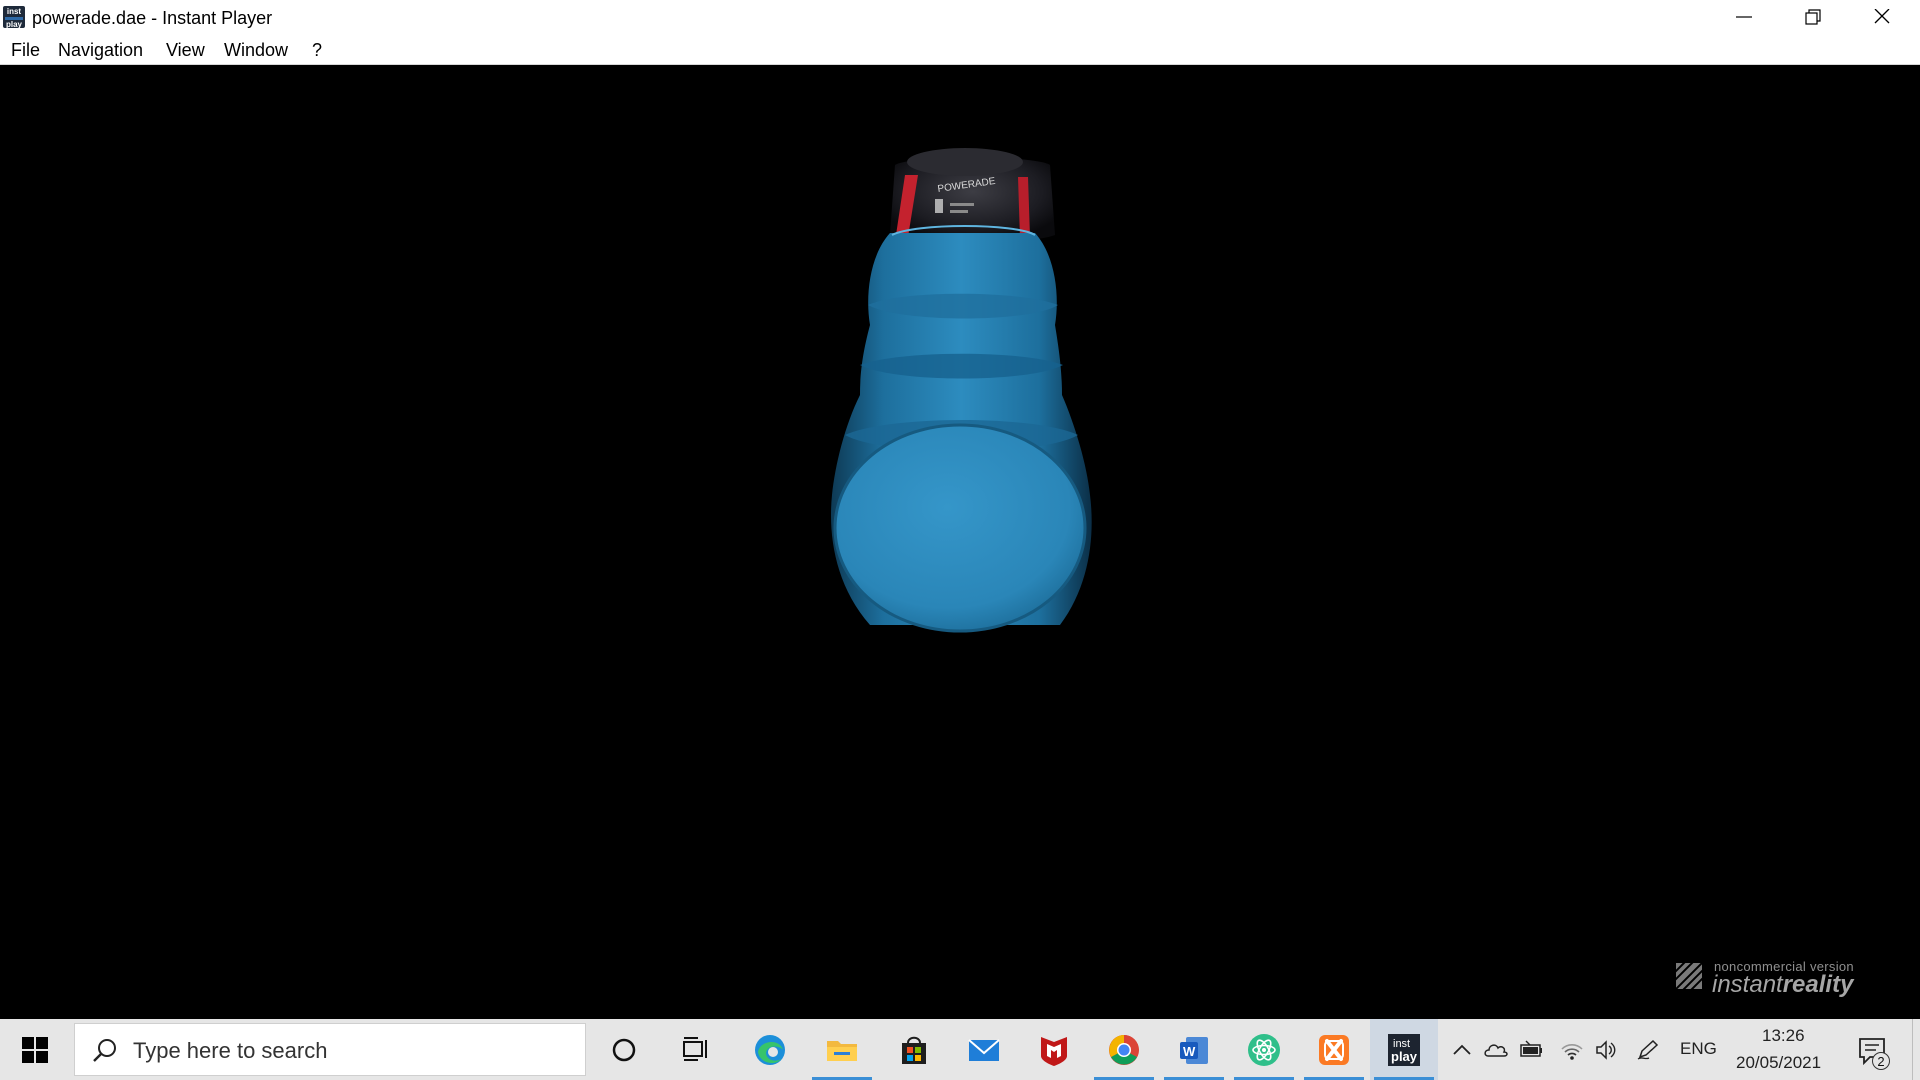 This screenshot has height=1080, width=1920. I want to click on atom-button, so click(1264, 1049).